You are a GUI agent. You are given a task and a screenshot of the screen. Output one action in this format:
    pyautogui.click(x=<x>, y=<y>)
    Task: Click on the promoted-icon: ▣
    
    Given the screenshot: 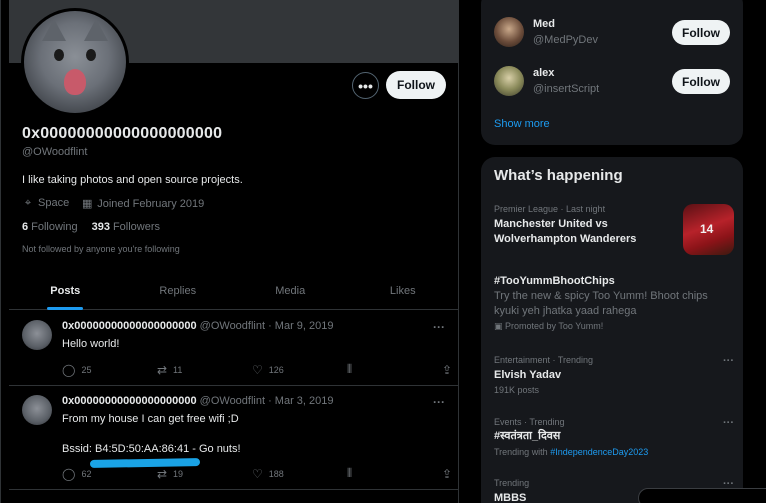 What is the action you would take?
    pyautogui.click(x=500, y=326)
    